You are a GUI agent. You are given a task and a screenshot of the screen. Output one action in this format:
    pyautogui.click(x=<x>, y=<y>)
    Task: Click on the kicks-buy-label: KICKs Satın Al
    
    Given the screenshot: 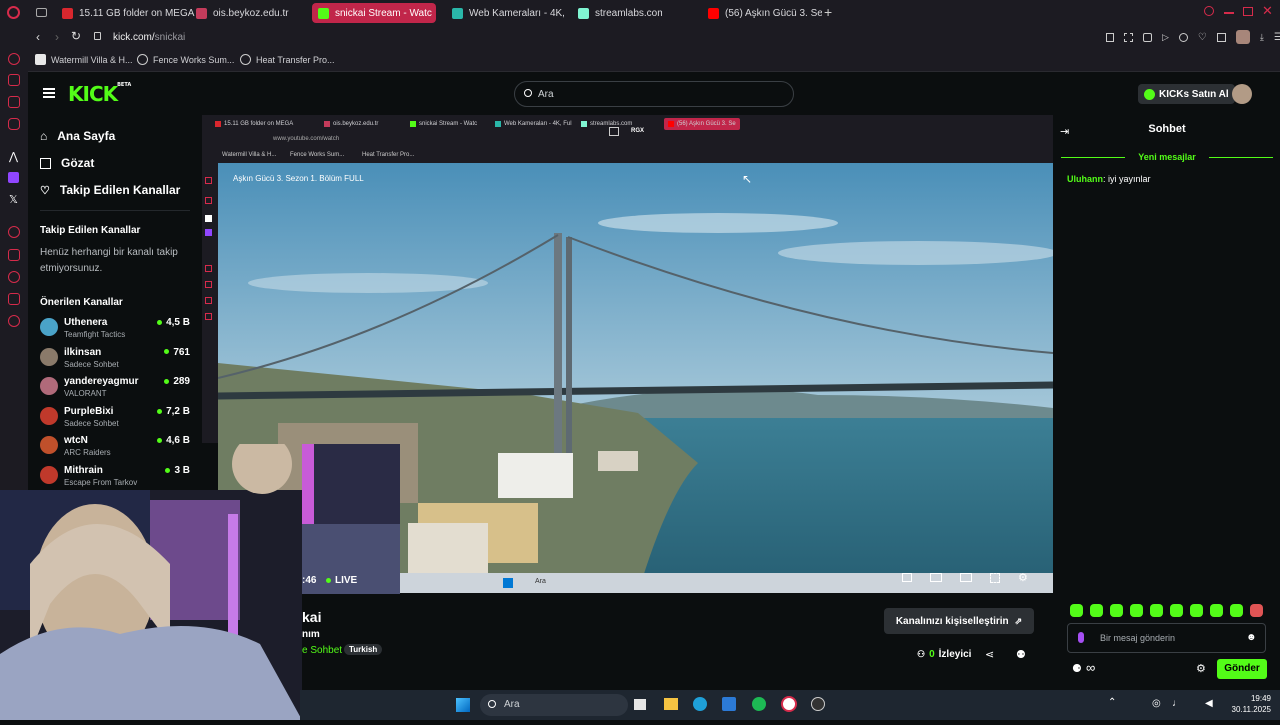 What is the action you would take?
    pyautogui.click(x=1194, y=94)
    